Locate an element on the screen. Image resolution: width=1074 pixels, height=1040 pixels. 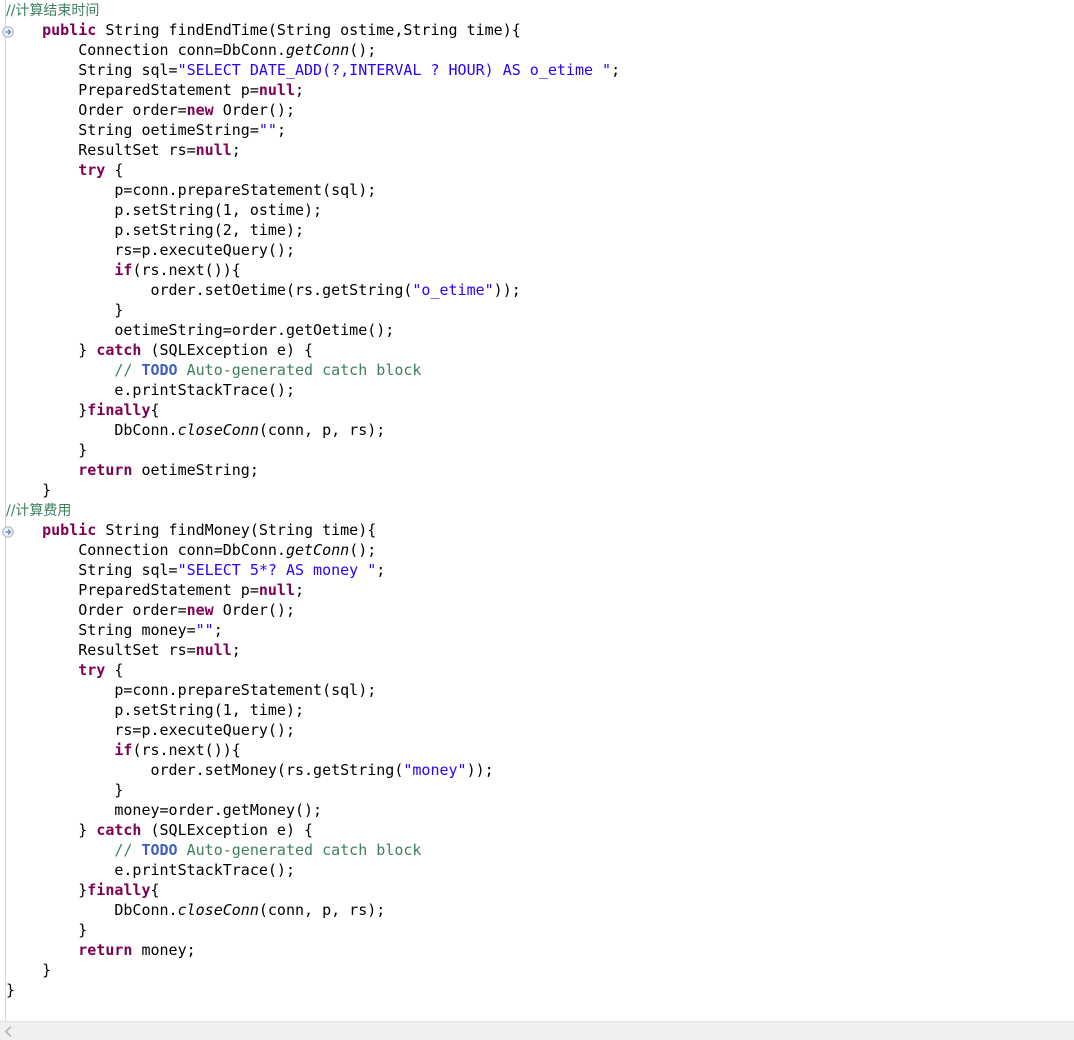
code-token-plain: oetimeString=order.getOetime(); is located at coordinates (200, 330).